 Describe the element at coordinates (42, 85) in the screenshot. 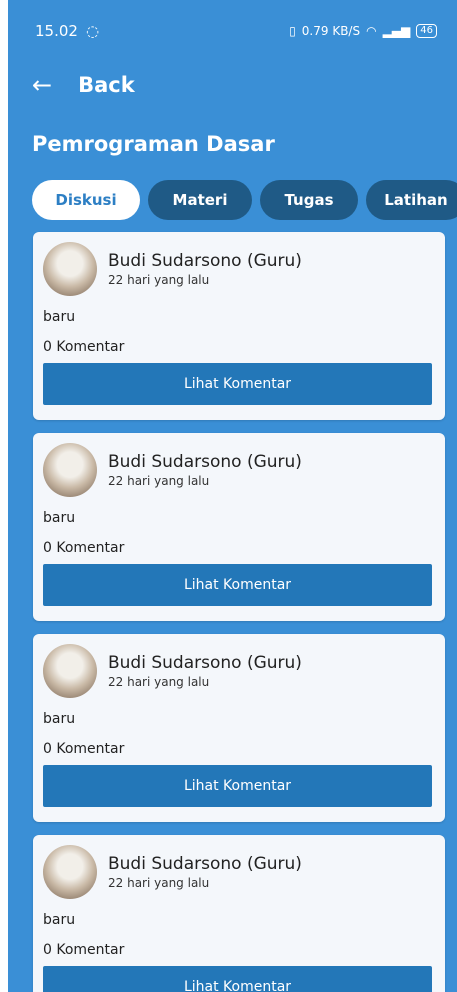

I see `back-arrow-icon: ←` at that location.